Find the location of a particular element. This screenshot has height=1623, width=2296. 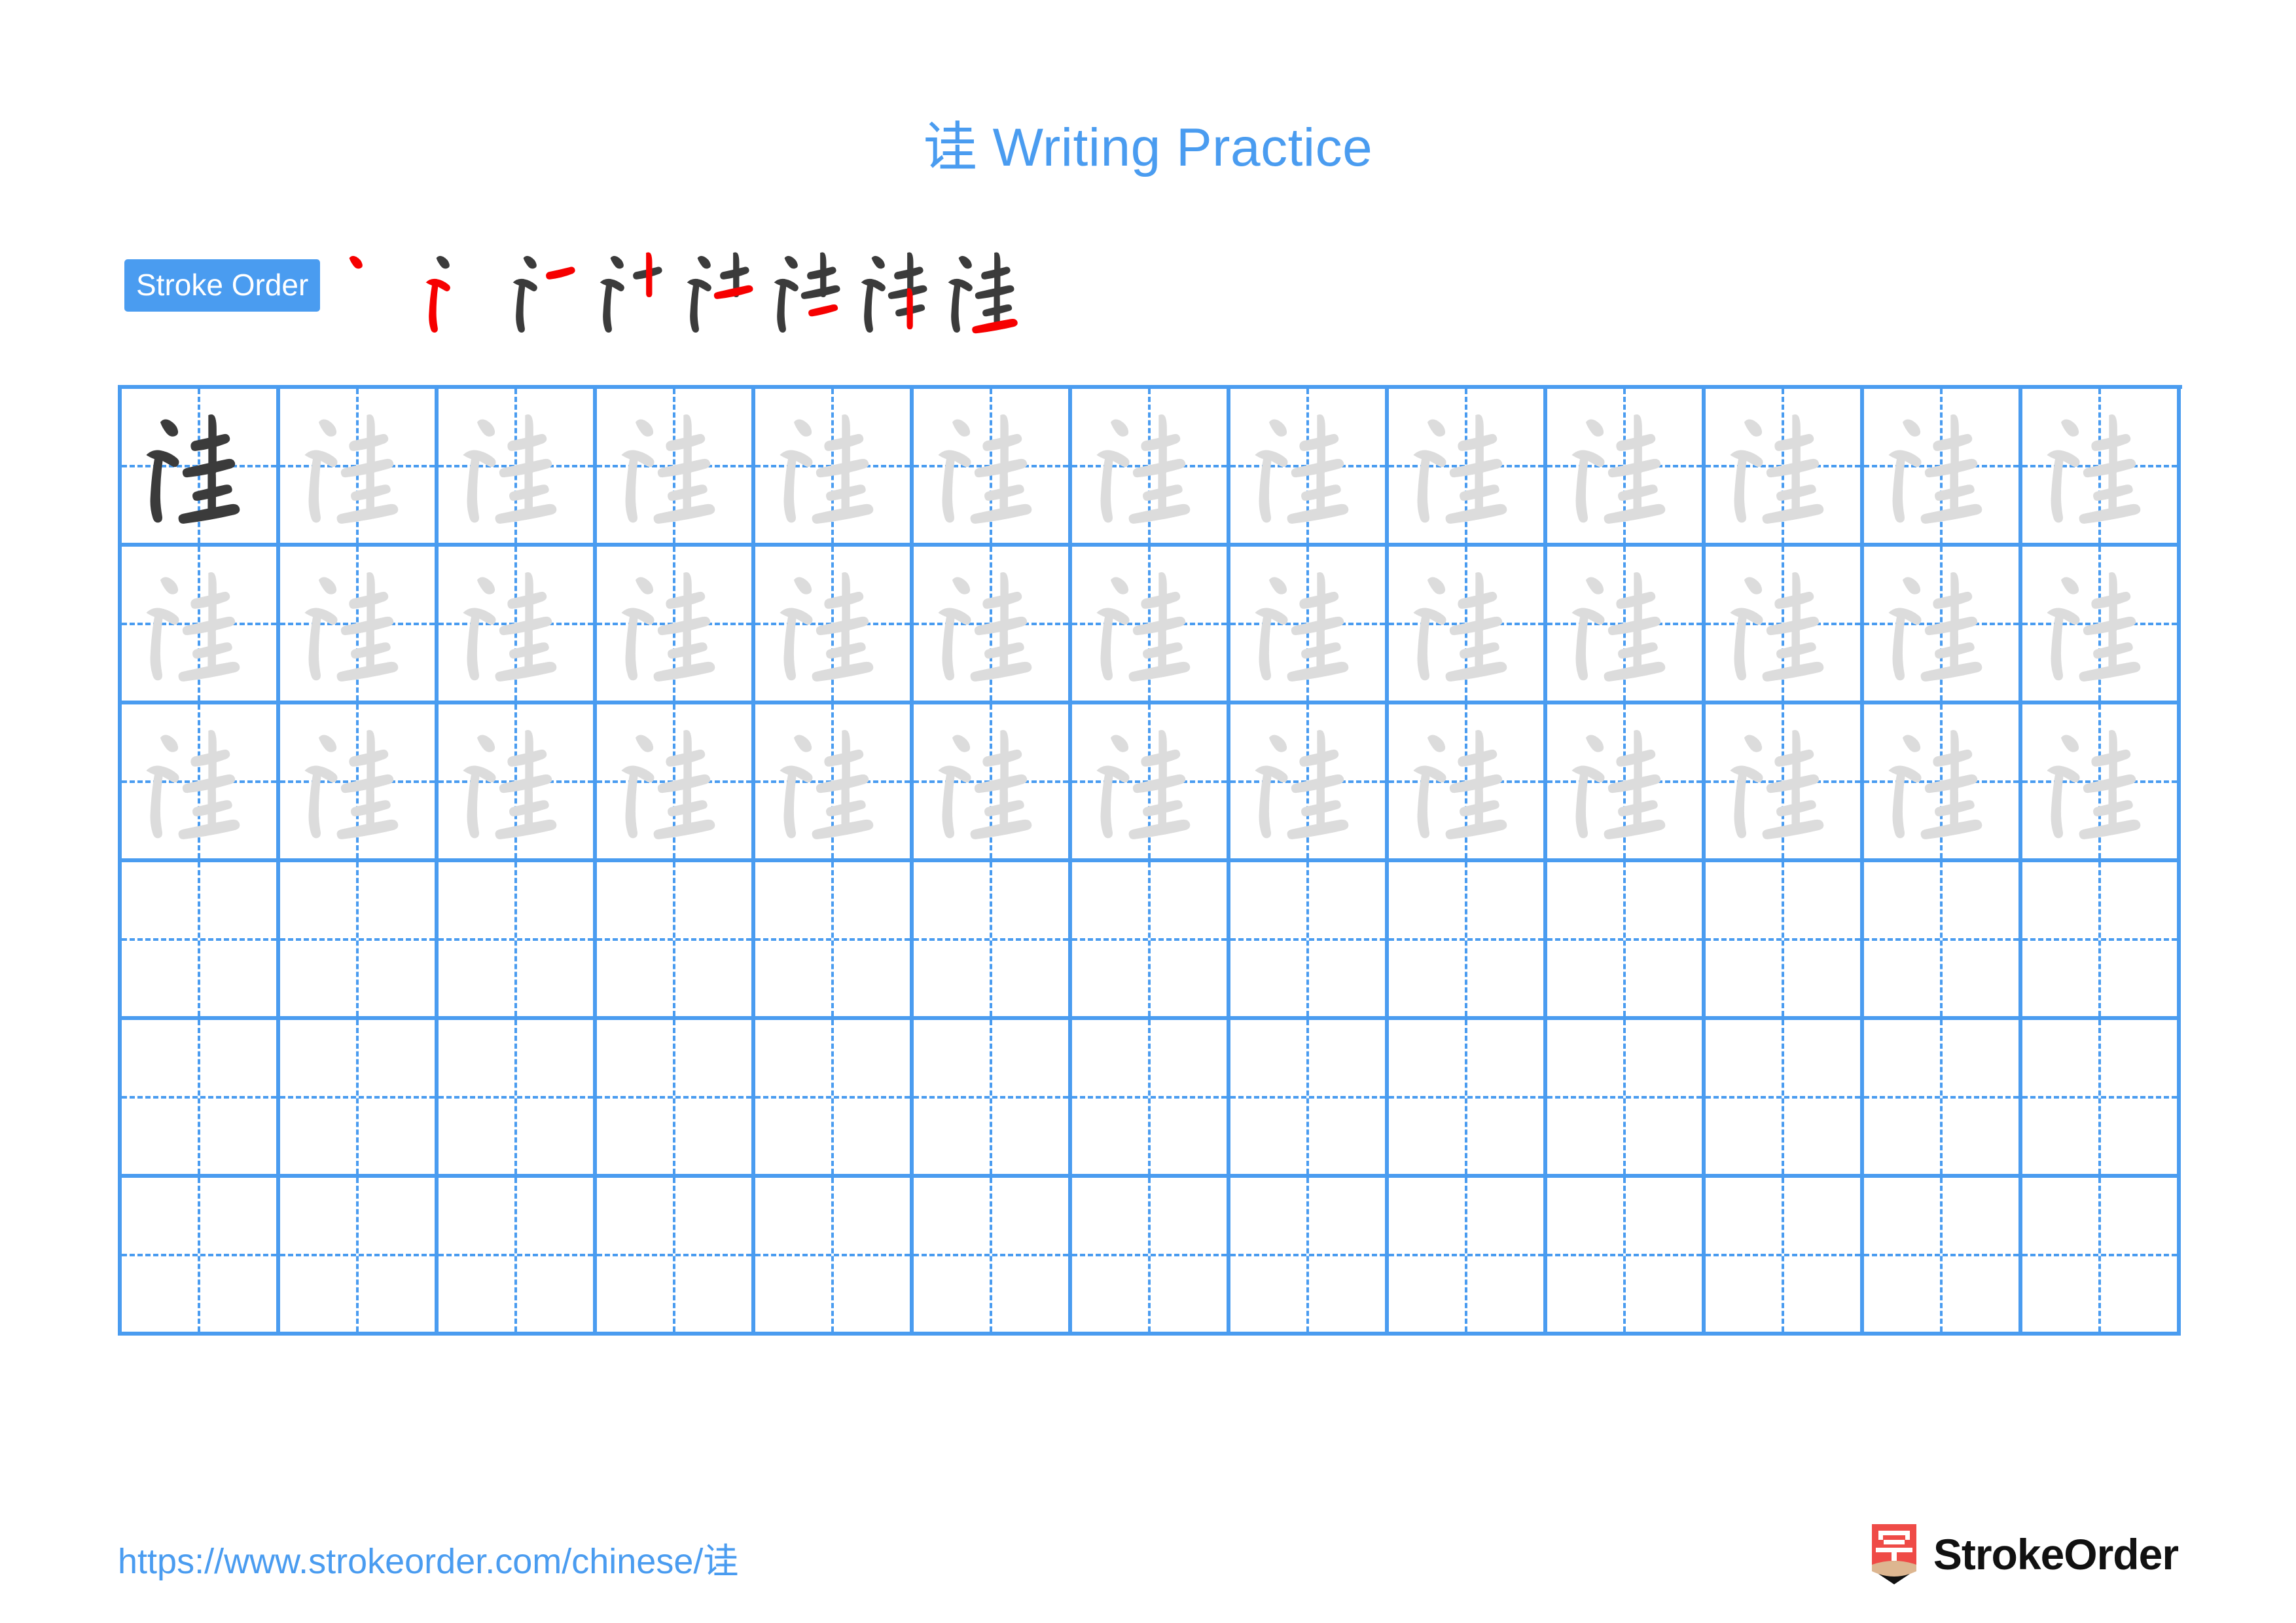

footer-url: https://www.strokeorder.com/chinese/诖 is located at coordinates (428, 1558).